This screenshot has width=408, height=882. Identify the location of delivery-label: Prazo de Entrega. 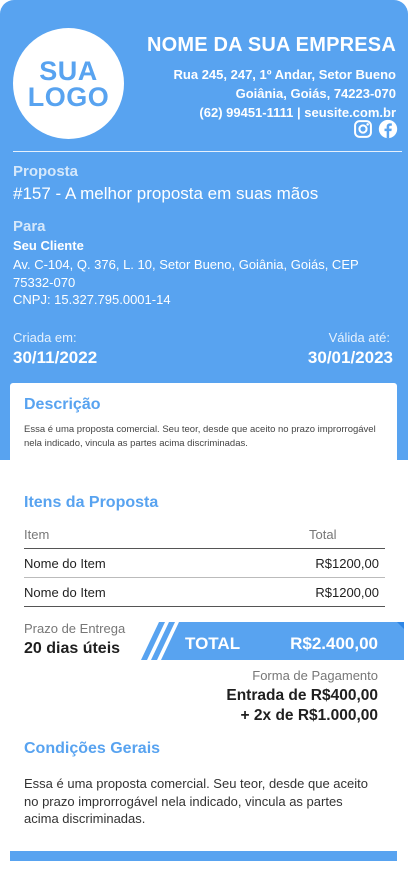
(75, 628).